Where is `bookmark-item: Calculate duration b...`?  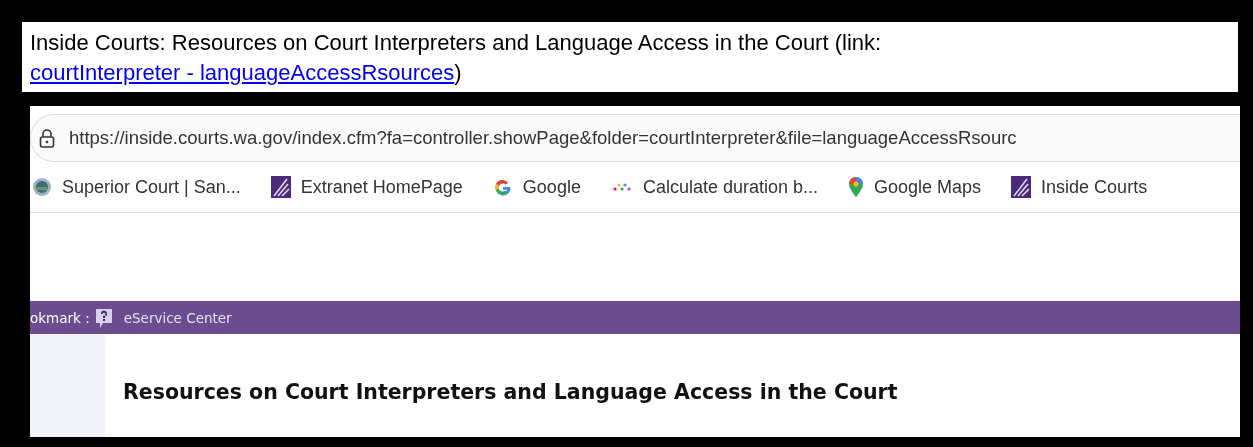 bookmark-item: Calculate duration b... is located at coordinates (714, 187).